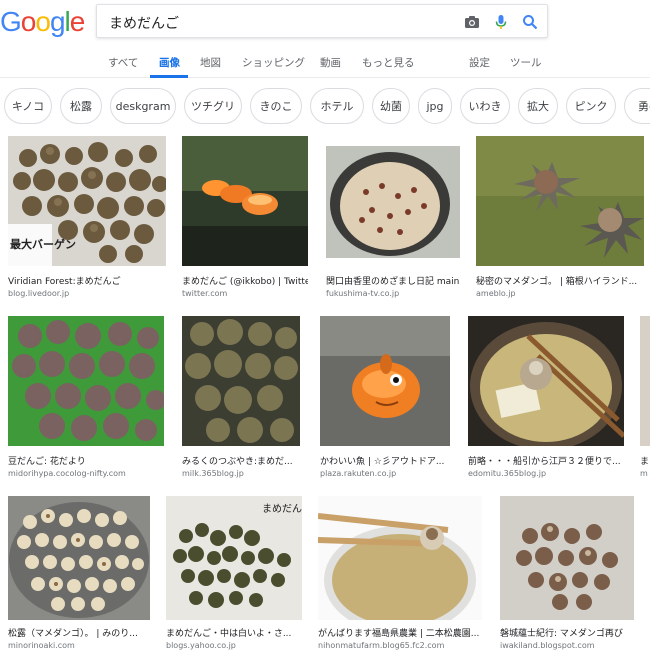  Describe the element at coordinates (87, 293) in the screenshot. I see `result-source: blog.livedoor.jp` at that location.